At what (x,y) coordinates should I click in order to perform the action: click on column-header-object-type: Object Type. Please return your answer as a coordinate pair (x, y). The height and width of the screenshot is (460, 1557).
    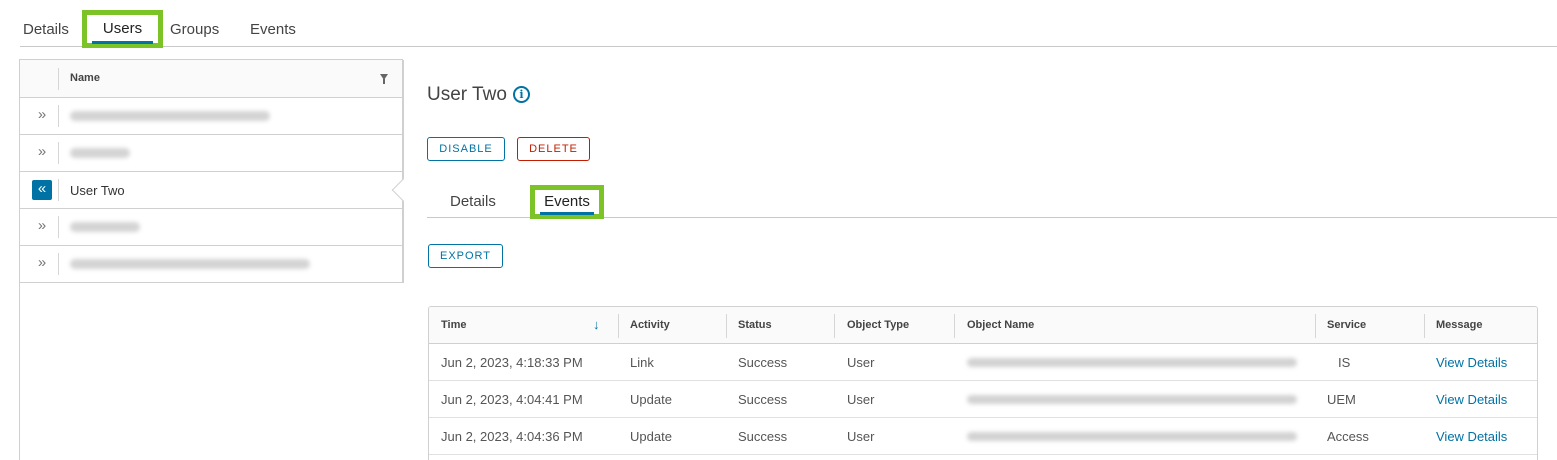
    Looking at the image, I should click on (878, 325).